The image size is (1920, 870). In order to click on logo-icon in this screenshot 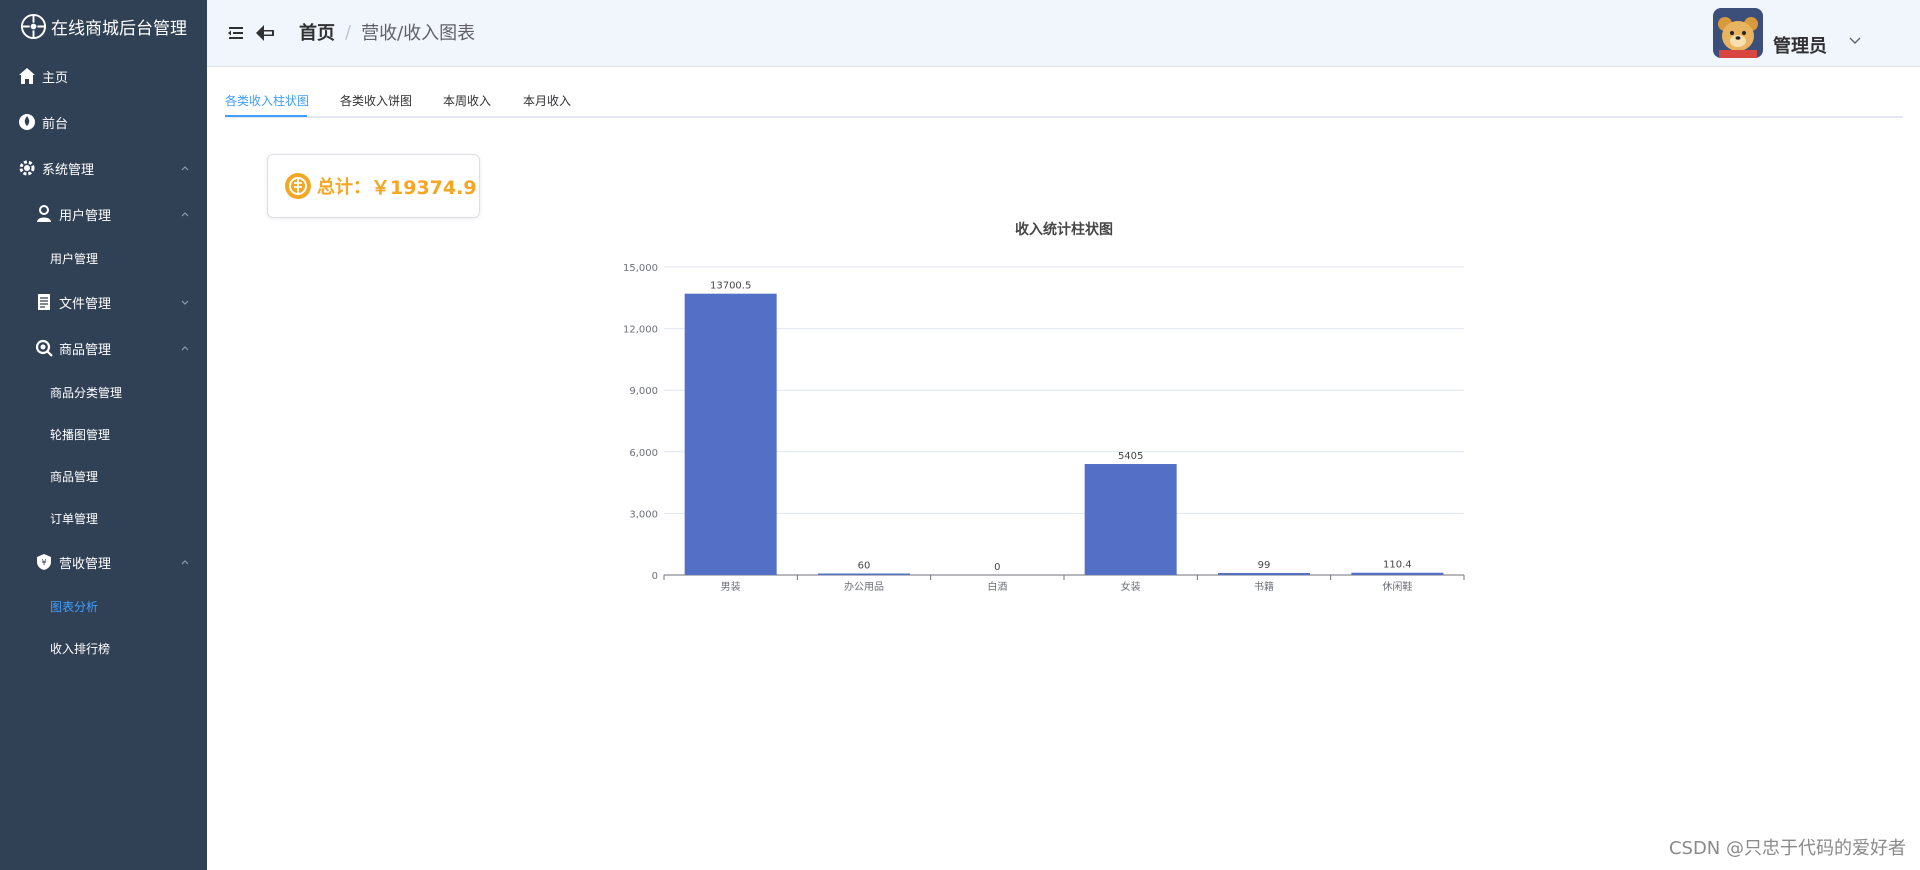, I will do `click(33, 26)`.